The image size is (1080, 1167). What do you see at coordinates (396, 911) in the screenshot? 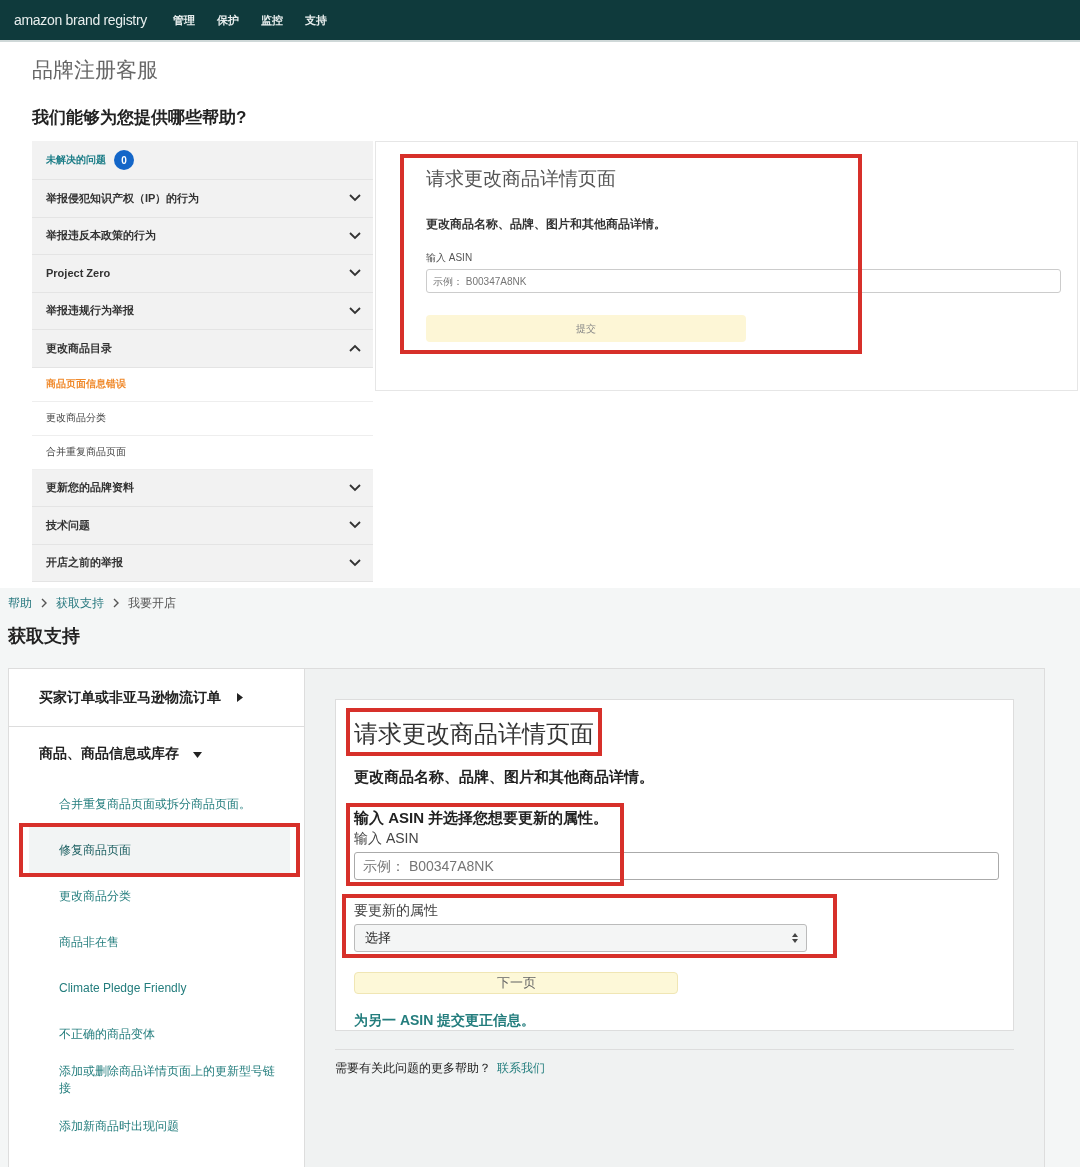
I see `field-label: 要更新的属性` at bounding box center [396, 911].